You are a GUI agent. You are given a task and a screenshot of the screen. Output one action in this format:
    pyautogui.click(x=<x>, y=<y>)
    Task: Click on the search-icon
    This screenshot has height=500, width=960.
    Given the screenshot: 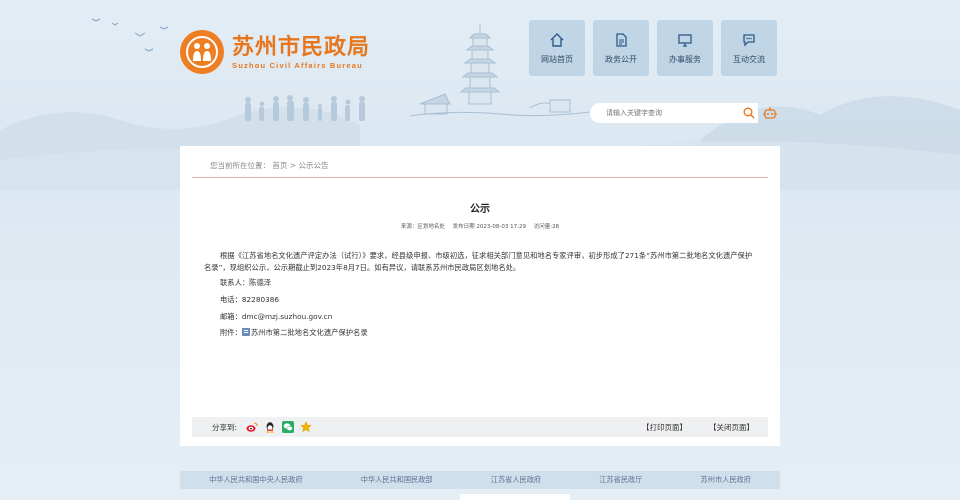 What is the action you would take?
    pyautogui.click(x=749, y=113)
    